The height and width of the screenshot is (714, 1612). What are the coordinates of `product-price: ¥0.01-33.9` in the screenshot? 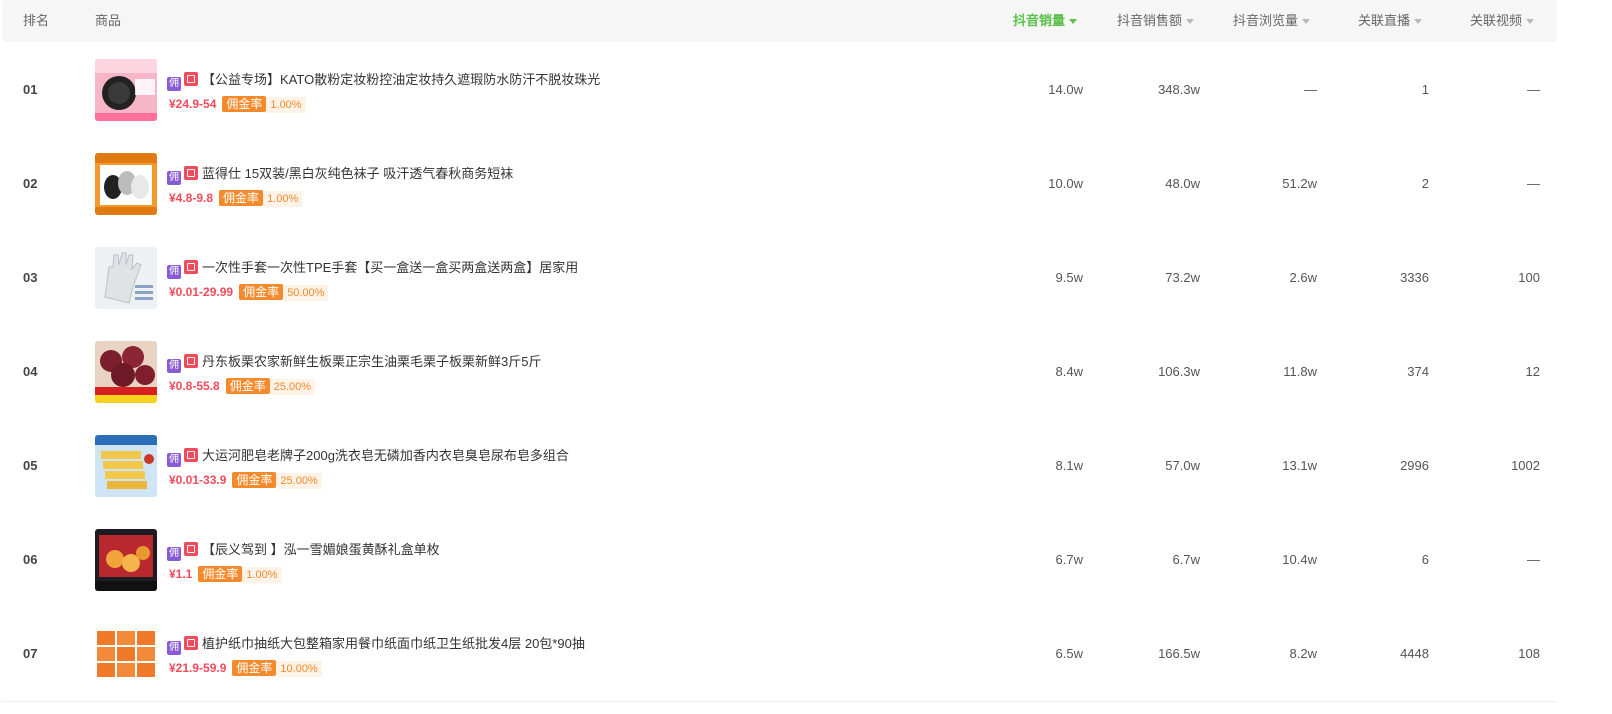 It's located at (198, 480).